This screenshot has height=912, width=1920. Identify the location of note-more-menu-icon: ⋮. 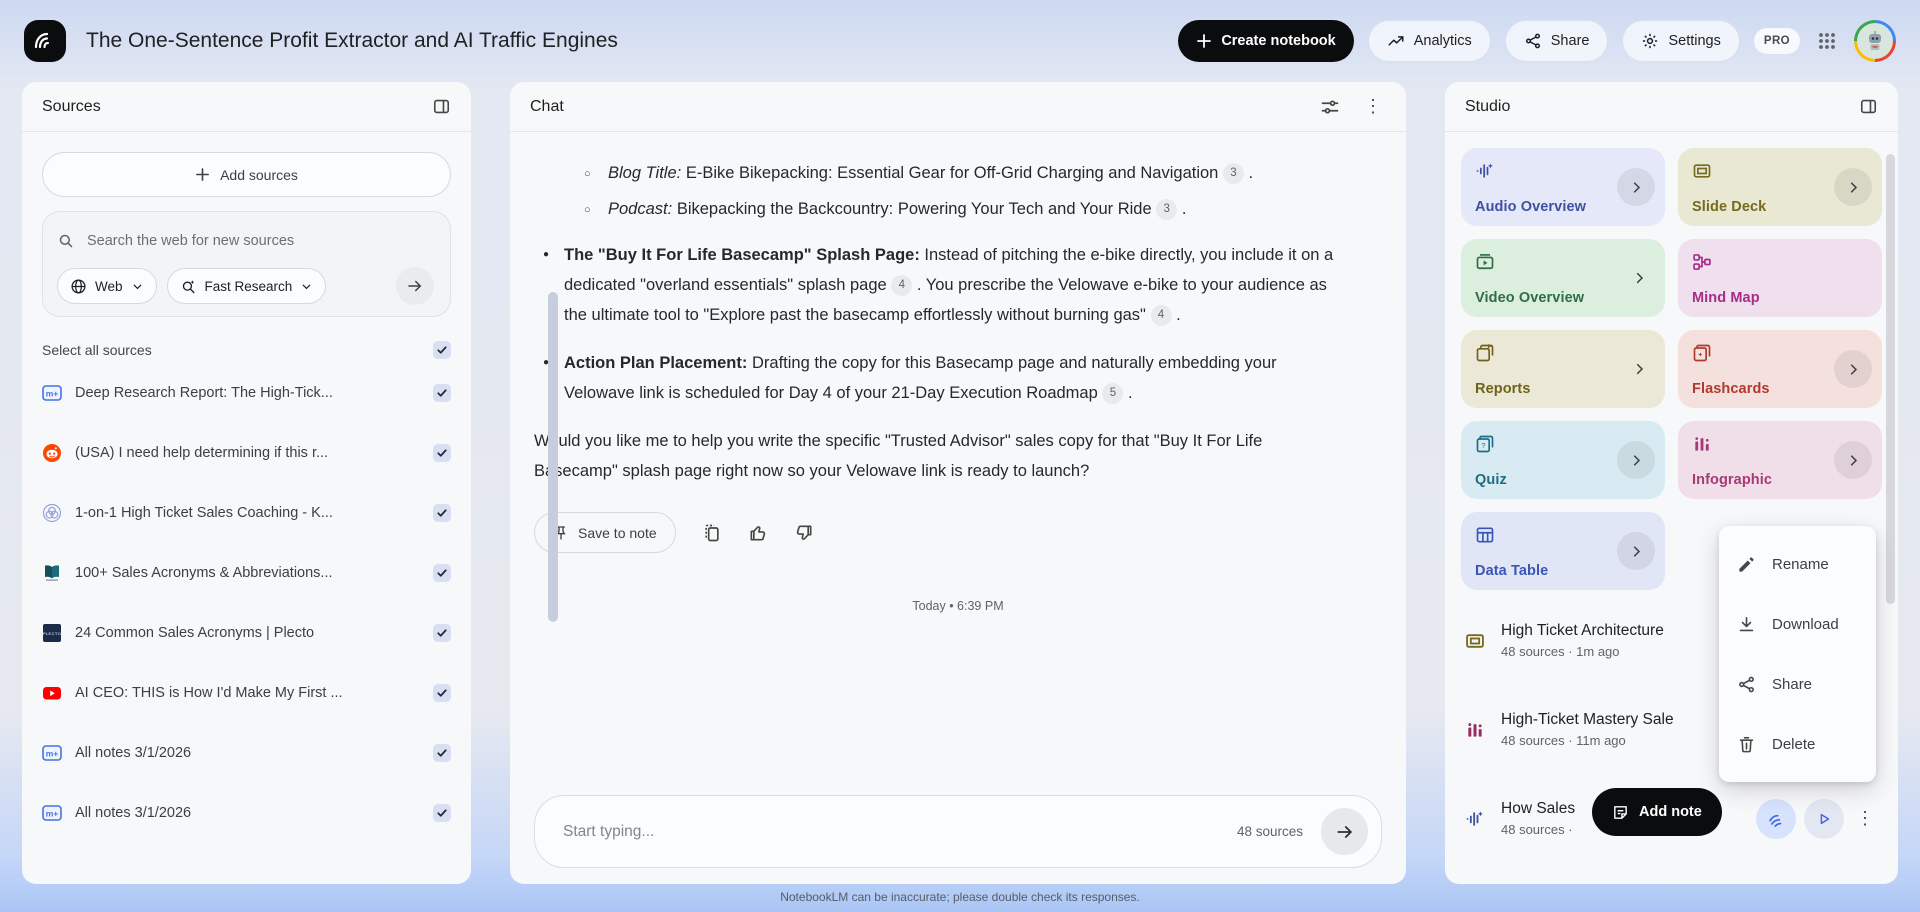
(1865, 818).